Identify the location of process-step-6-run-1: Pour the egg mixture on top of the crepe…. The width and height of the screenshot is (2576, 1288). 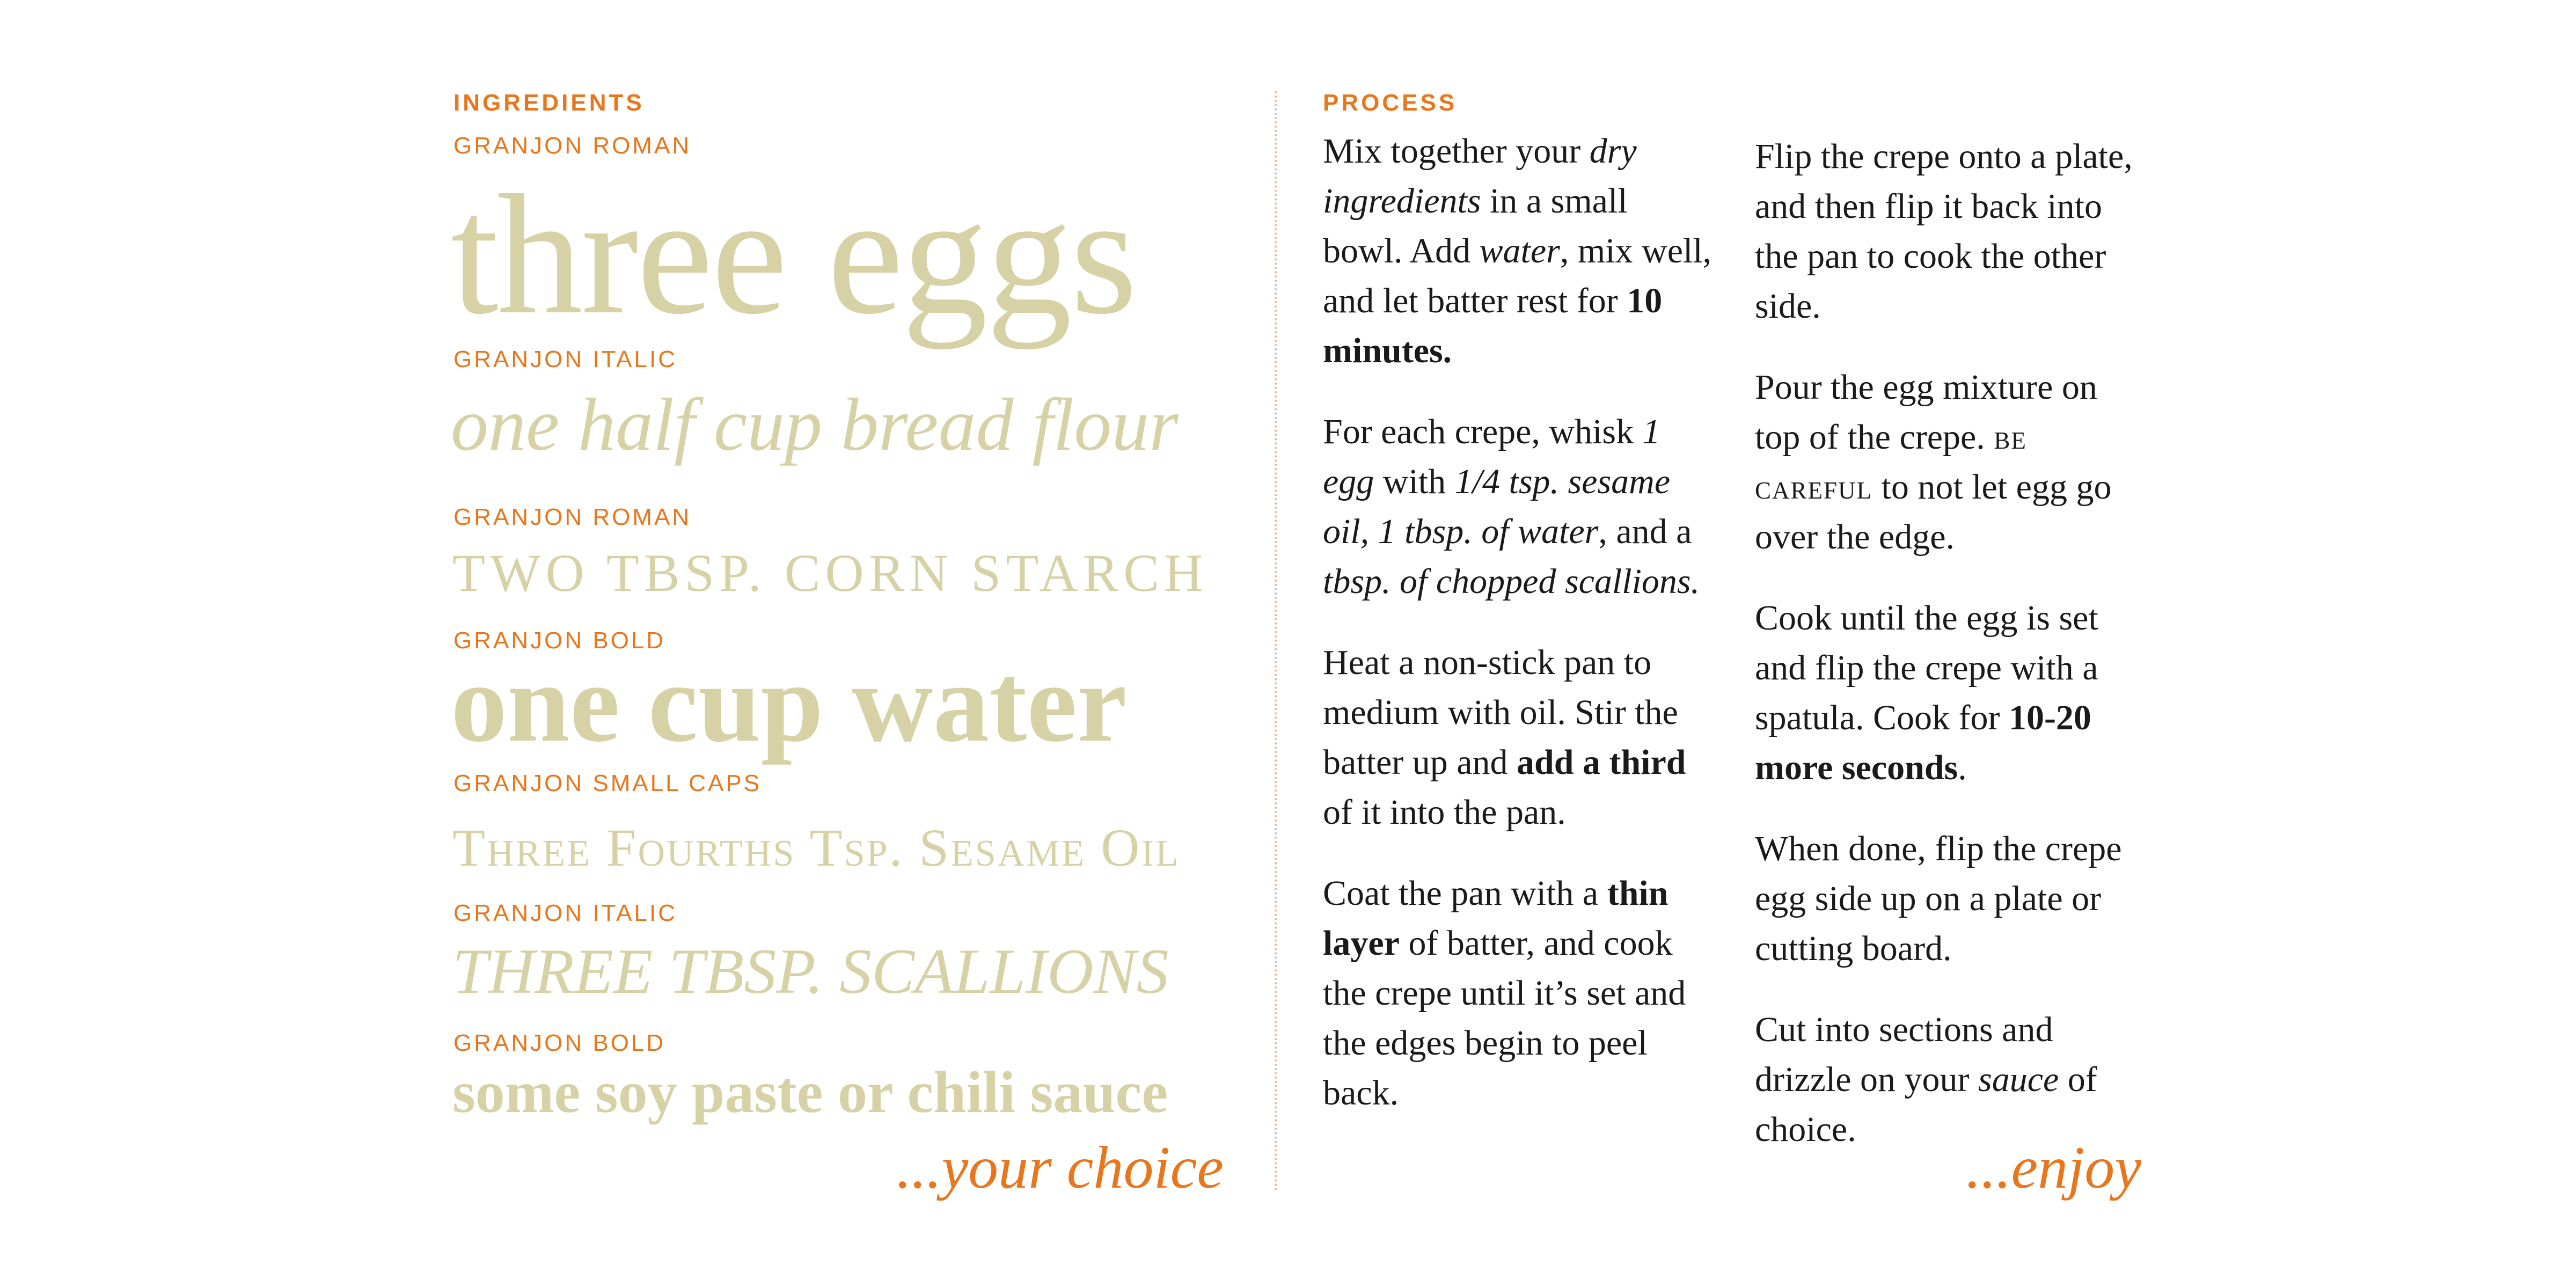
(1926, 412).